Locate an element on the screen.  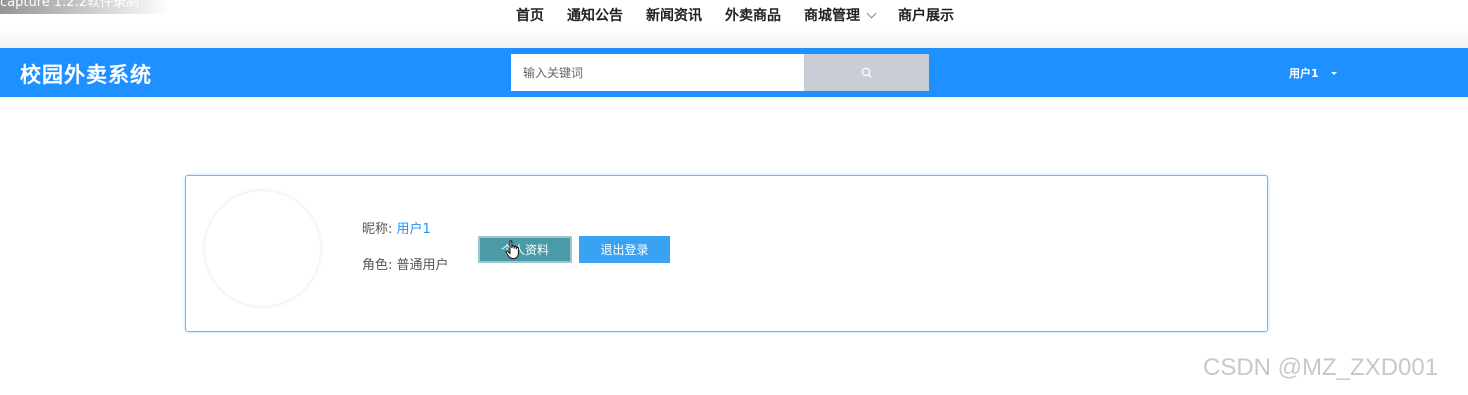
nickname-label: 昵称: is located at coordinates (379, 229).